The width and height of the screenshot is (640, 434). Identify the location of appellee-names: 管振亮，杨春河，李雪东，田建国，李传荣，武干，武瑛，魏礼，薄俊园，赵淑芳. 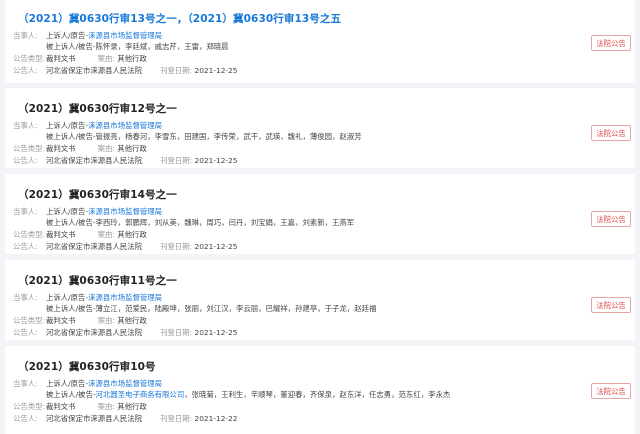
(228, 136).